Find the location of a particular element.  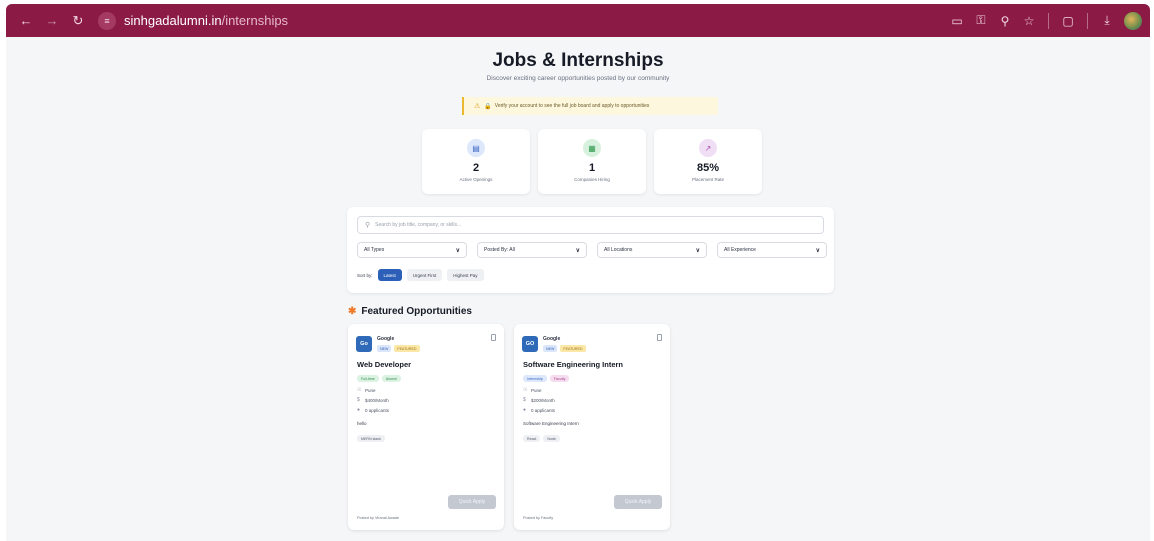

job-title: Software Engineering Intern is located at coordinates (573, 364).